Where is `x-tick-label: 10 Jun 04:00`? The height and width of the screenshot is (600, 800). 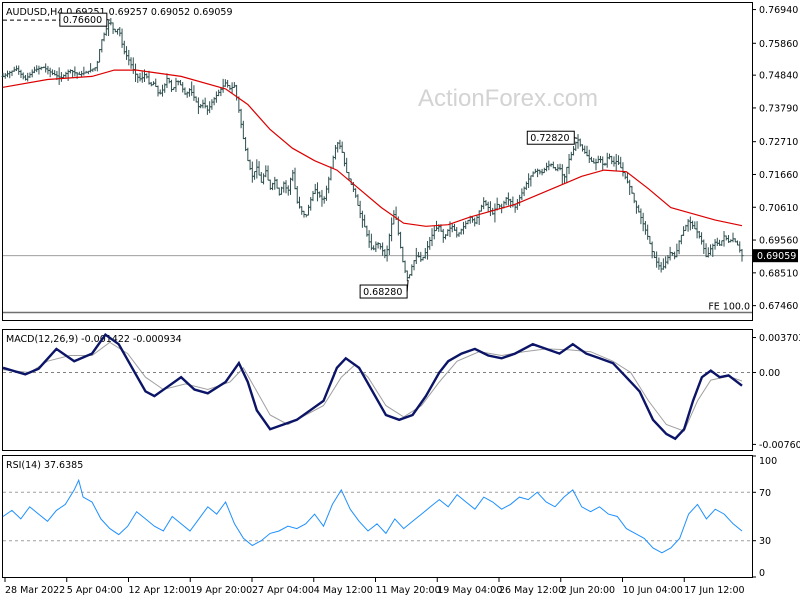
x-tick-label: 10 Jun 04:00 is located at coordinates (653, 590).